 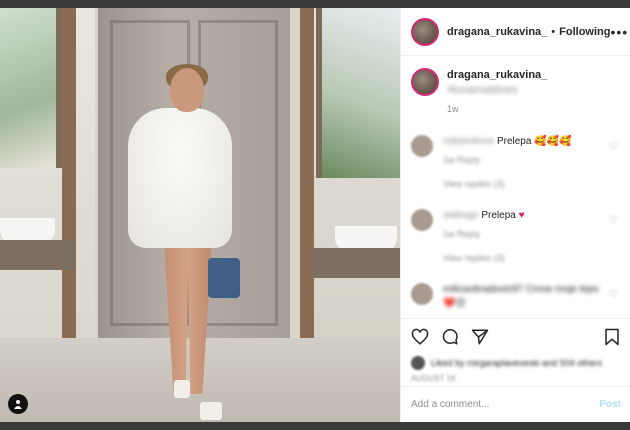 I want to click on caption: dragana_rukavina_ #lunamaldives 1w, so click(x=515, y=92).